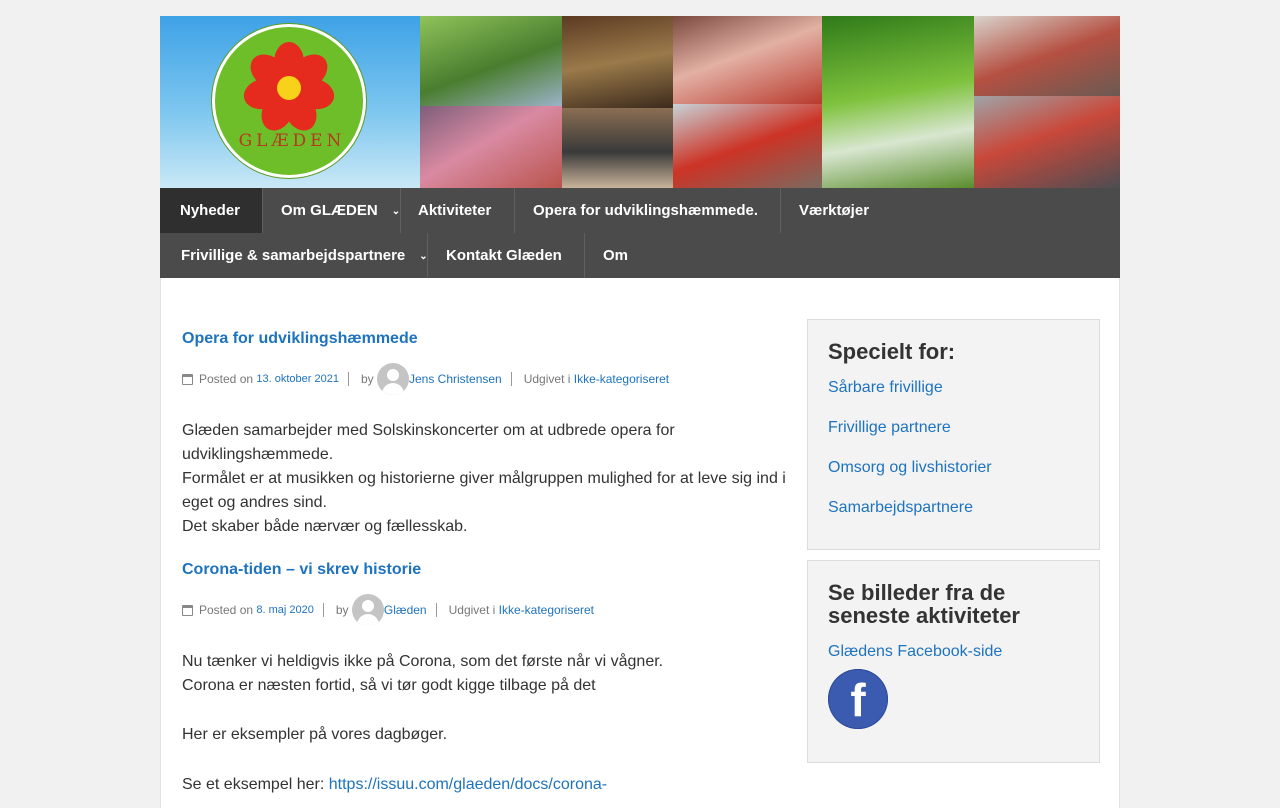 This screenshot has width=1280, height=808. I want to click on sidebar-link: Sårbare frivillige, so click(953, 399).